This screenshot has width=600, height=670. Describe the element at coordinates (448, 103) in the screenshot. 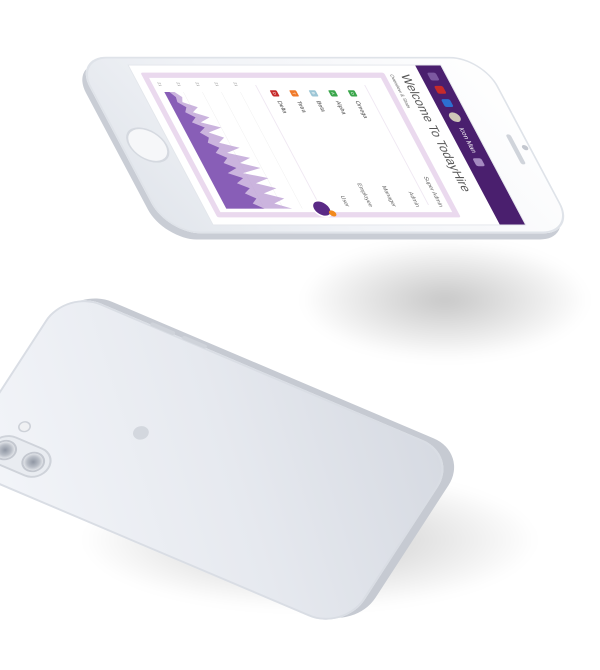

I see `message-icon` at that location.